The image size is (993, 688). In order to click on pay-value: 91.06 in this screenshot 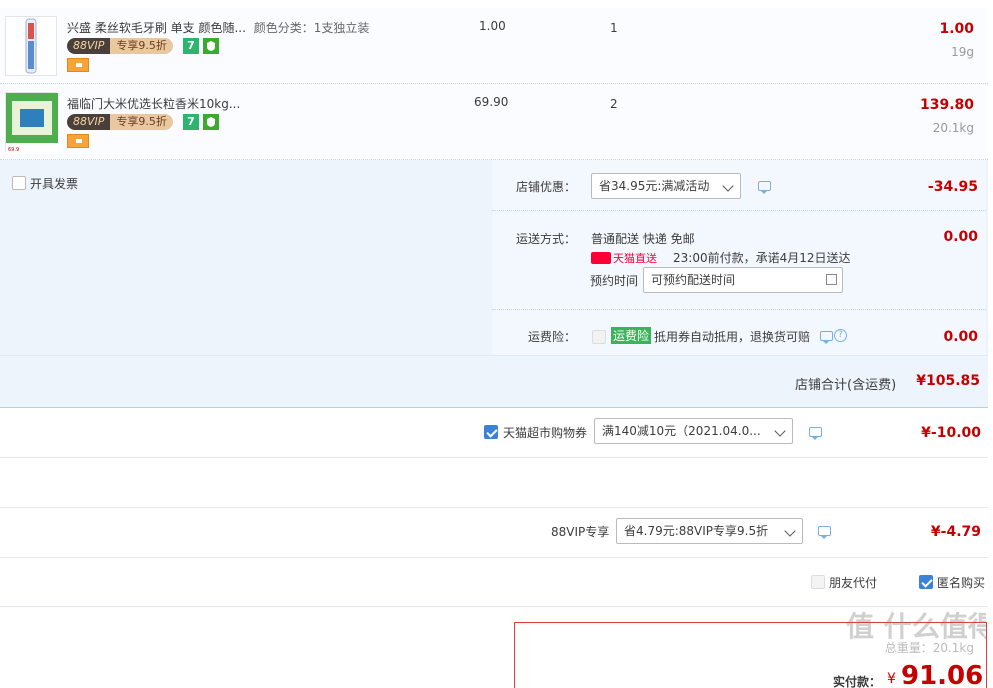, I will do `click(942, 674)`.